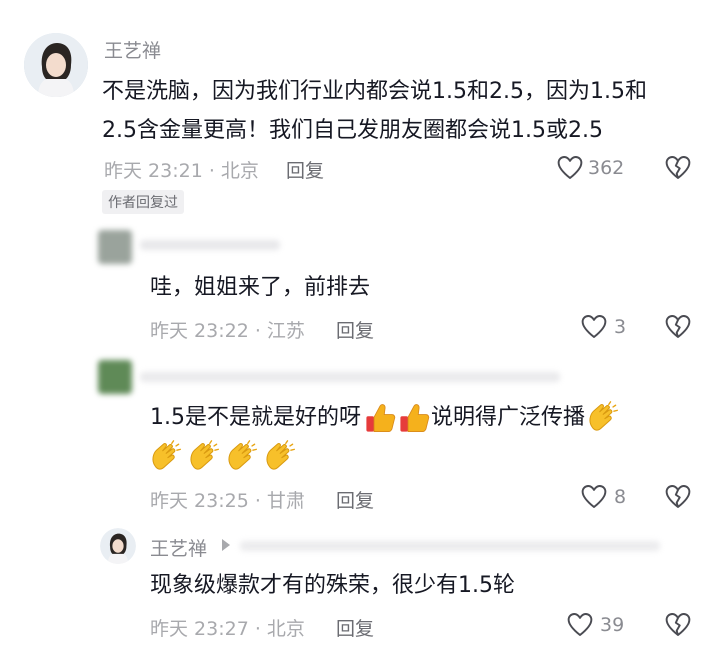 This screenshot has height=656, width=720. I want to click on comment-text: 哇，姐姐来了，前排去, so click(260, 287).